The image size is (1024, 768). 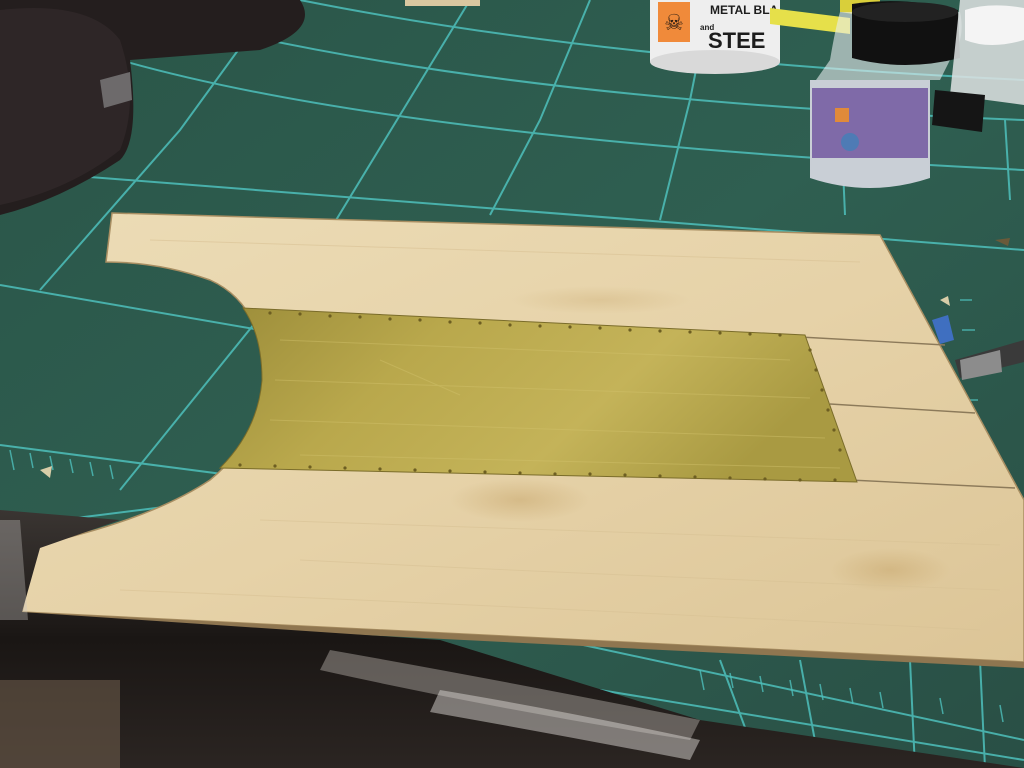 I want to click on bottle-label-line1: METAL BLA, so click(x=744, y=10).